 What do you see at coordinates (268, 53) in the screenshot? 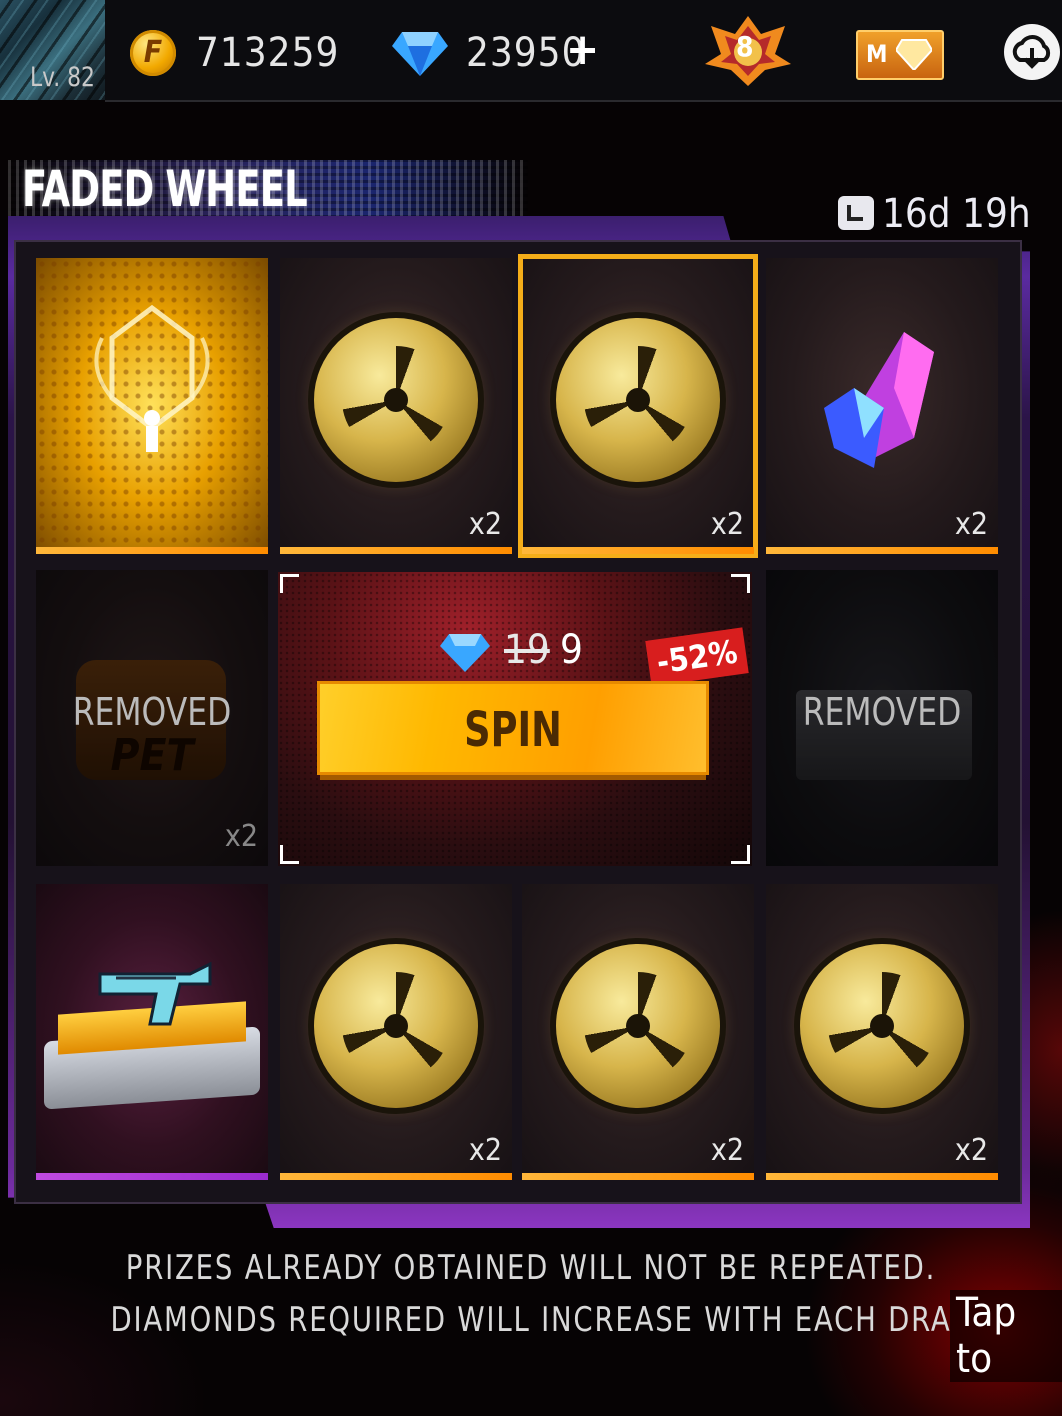
I see `gold-coin-balance: 713259` at bounding box center [268, 53].